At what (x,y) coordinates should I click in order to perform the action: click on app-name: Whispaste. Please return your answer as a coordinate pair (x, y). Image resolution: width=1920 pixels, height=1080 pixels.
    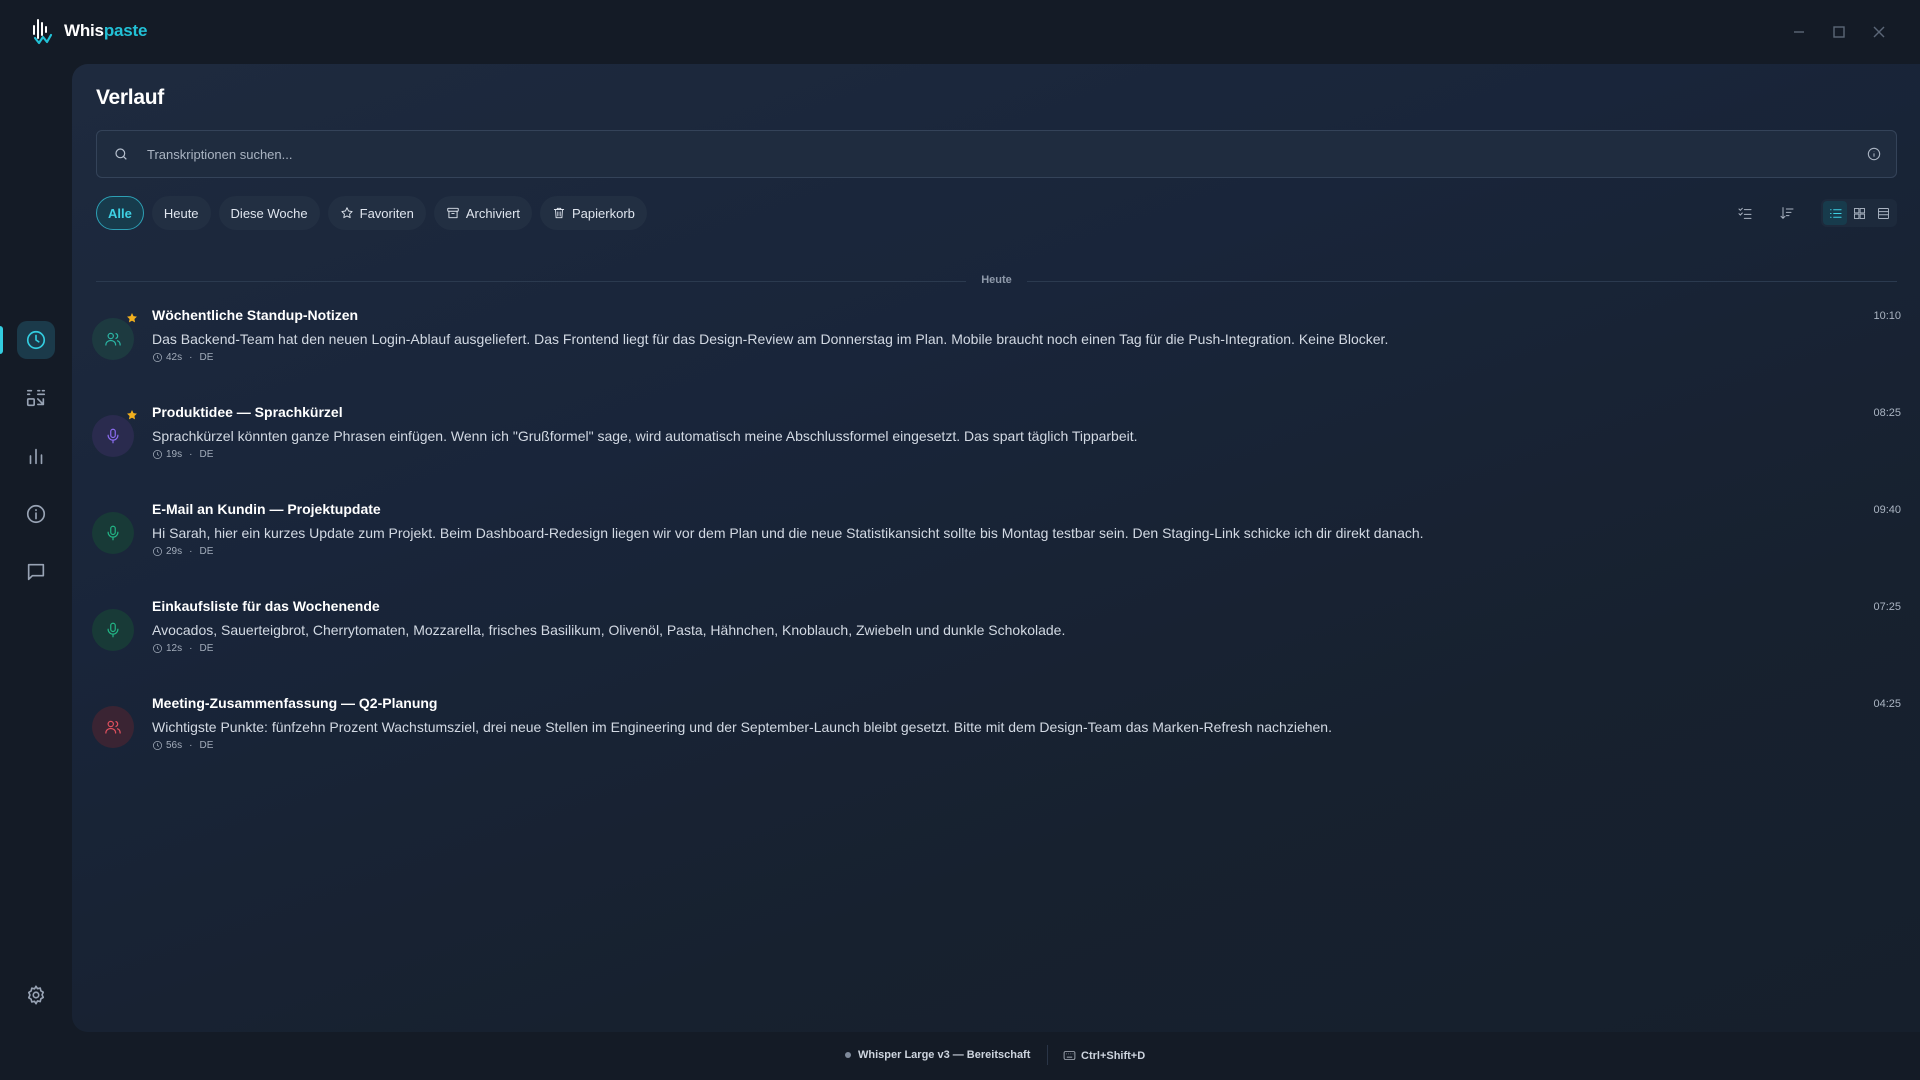
    Looking at the image, I should click on (106, 30).